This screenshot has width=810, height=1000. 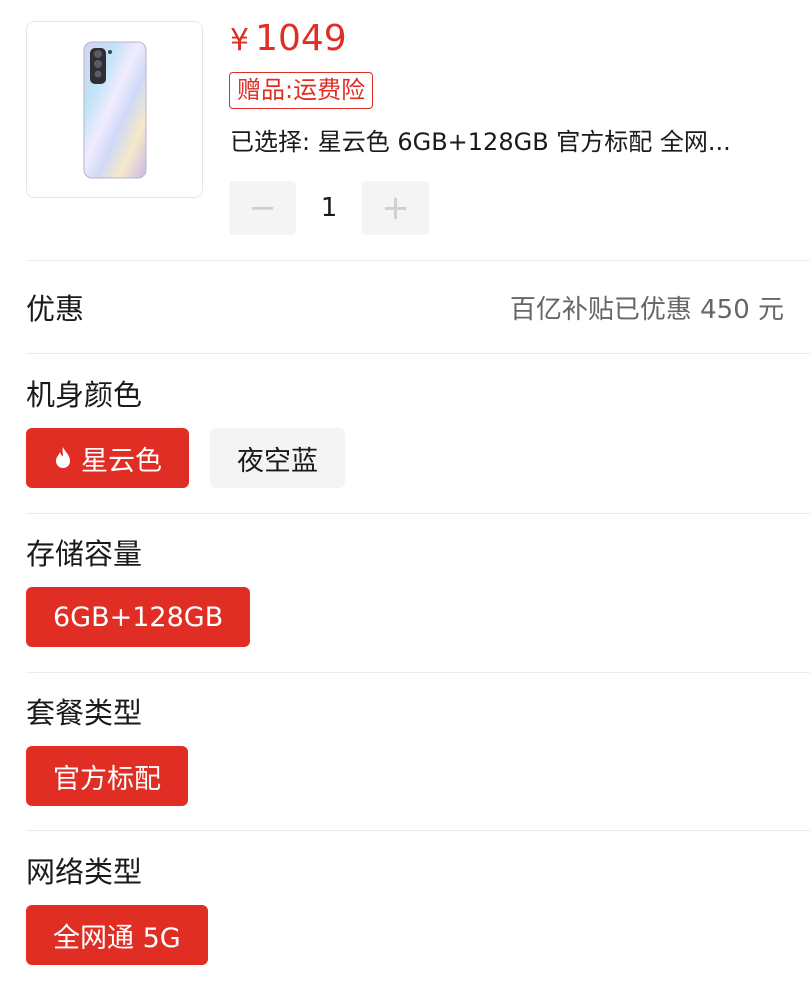 I want to click on price-value: 1049, so click(x=301, y=38).